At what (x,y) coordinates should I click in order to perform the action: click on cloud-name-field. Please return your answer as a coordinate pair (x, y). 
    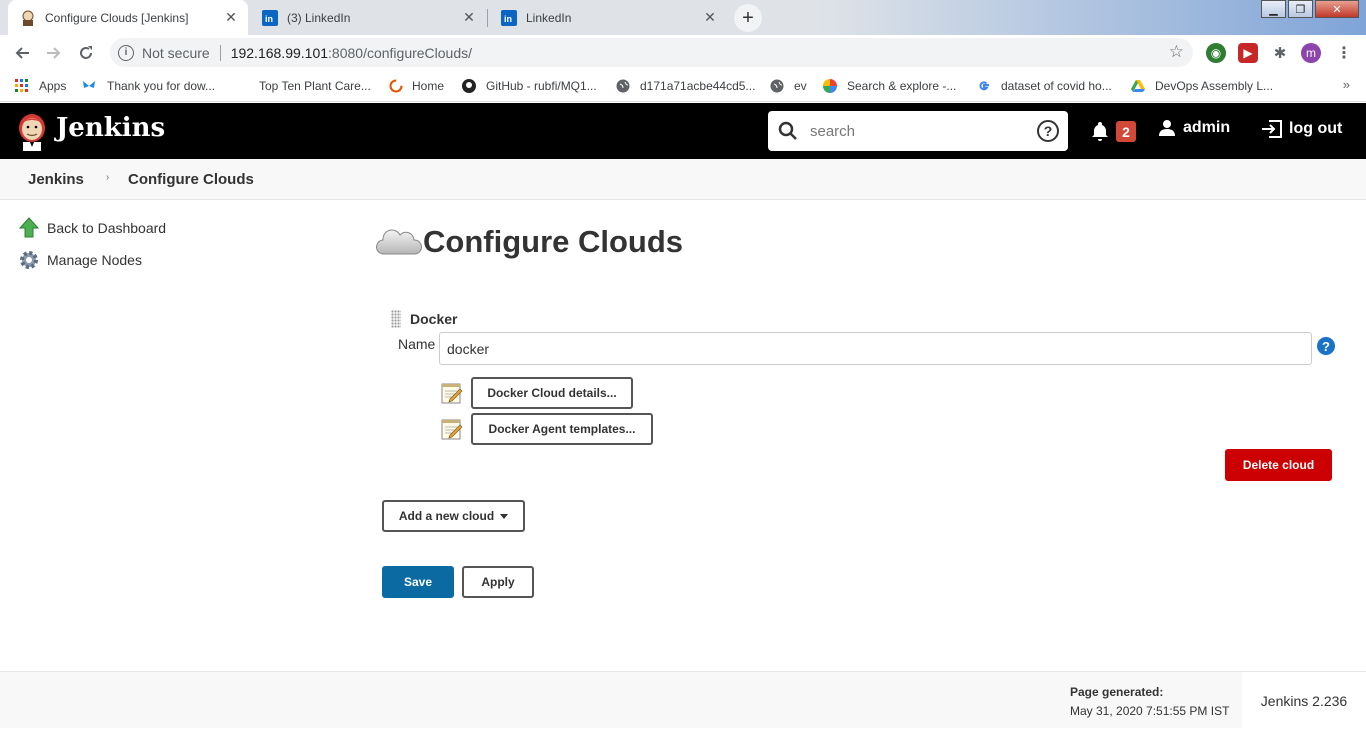
    Looking at the image, I should click on (875, 348).